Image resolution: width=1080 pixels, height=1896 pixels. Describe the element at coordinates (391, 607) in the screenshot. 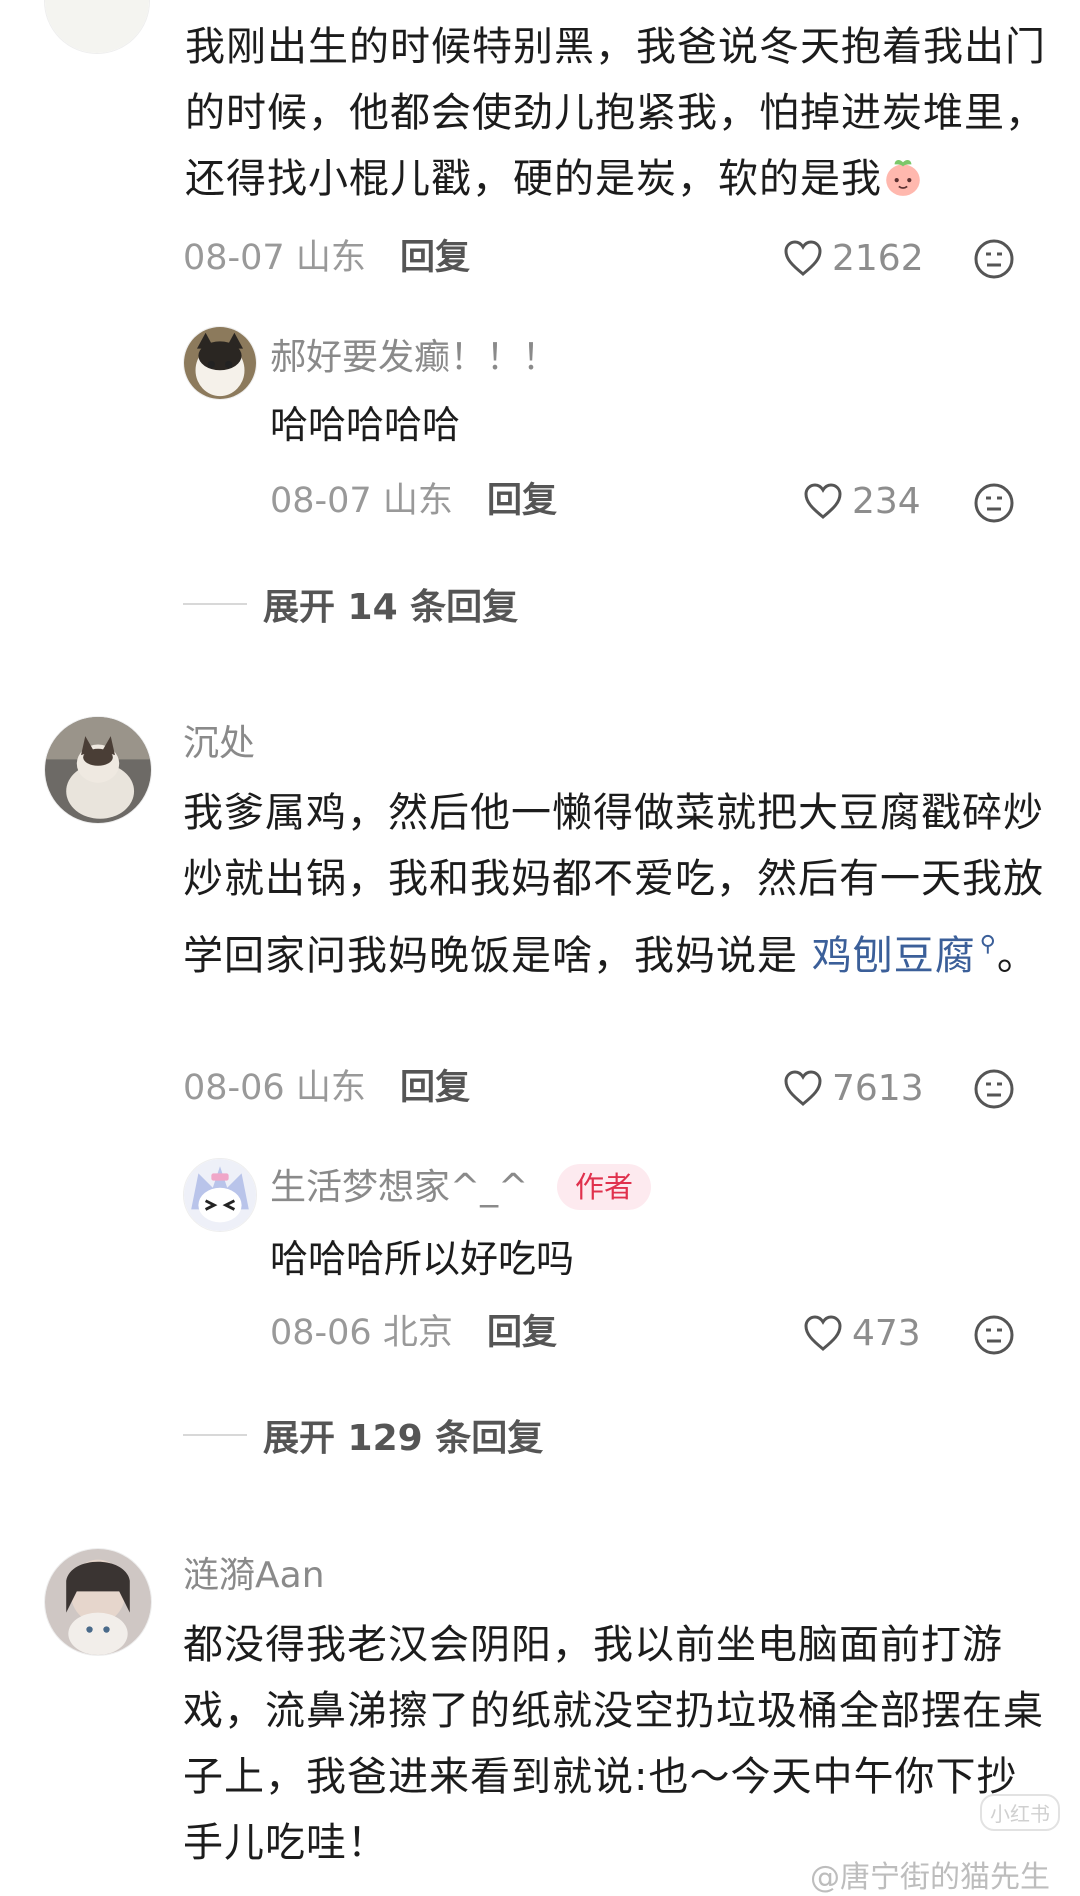

I see `expand-replies-label: 展开 14 条回复` at that location.